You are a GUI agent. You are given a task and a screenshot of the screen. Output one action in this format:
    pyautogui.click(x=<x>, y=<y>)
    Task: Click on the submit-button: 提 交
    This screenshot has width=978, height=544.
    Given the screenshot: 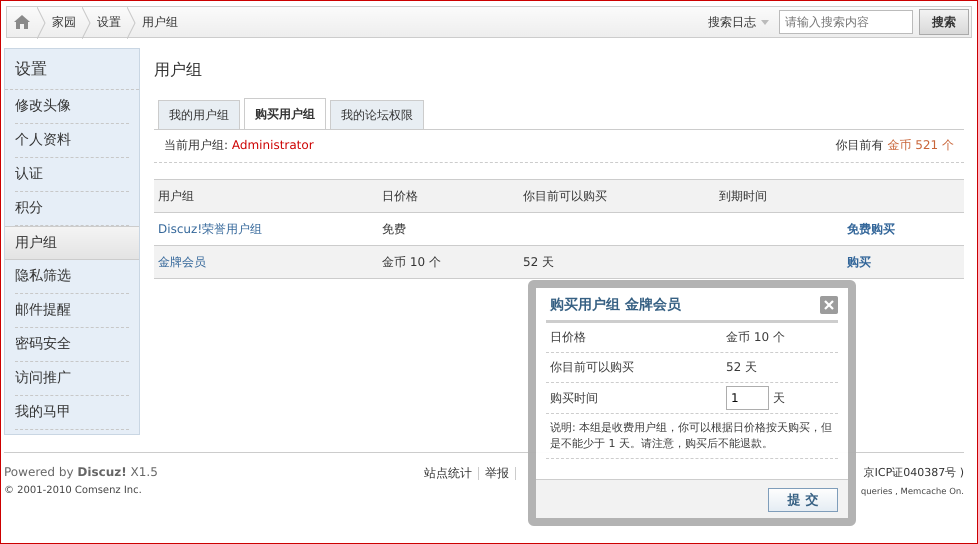 What is the action you would take?
    pyautogui.click(x=803, y=500)
    